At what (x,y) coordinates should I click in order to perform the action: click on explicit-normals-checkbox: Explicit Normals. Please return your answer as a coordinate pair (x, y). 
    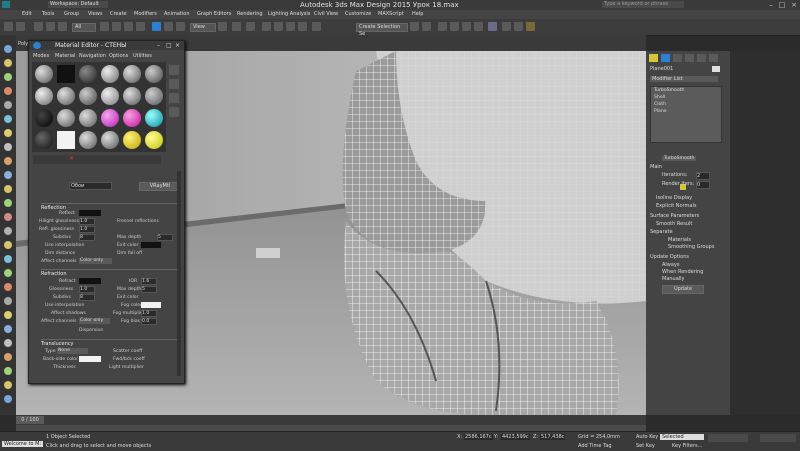
    Looking at the image, I should click on (676, 206).